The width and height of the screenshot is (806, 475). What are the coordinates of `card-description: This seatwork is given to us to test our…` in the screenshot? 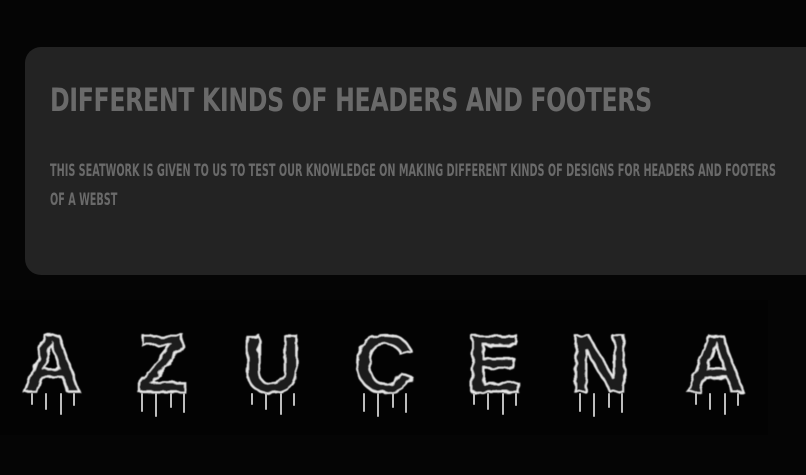 It's located at (413, 185).